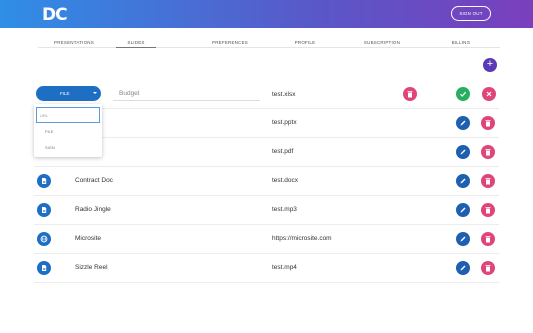 This screenshot has height=333, width=533. What do you see at coordinates (44, 239) in the screenshot?
I see `globe-icon` at bounding box center [44, 239].